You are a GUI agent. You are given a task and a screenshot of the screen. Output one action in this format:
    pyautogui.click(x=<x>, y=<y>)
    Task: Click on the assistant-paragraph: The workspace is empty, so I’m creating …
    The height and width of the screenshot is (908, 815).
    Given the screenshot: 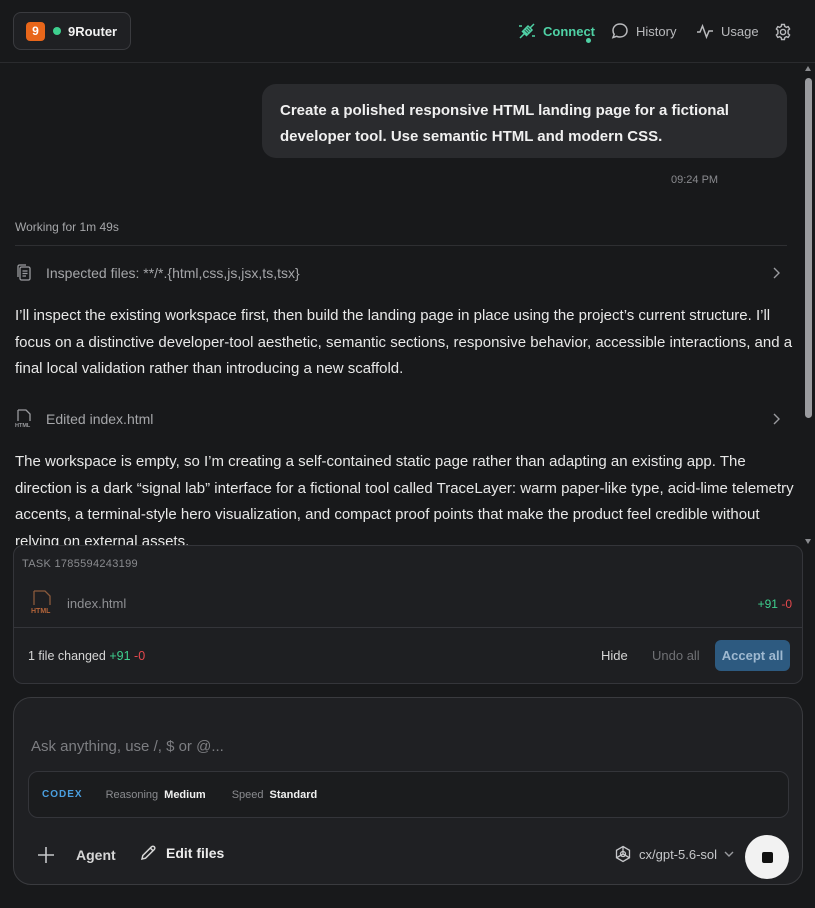 What is the action you would take?
    pyautogui.click(x=404, y=499)
    